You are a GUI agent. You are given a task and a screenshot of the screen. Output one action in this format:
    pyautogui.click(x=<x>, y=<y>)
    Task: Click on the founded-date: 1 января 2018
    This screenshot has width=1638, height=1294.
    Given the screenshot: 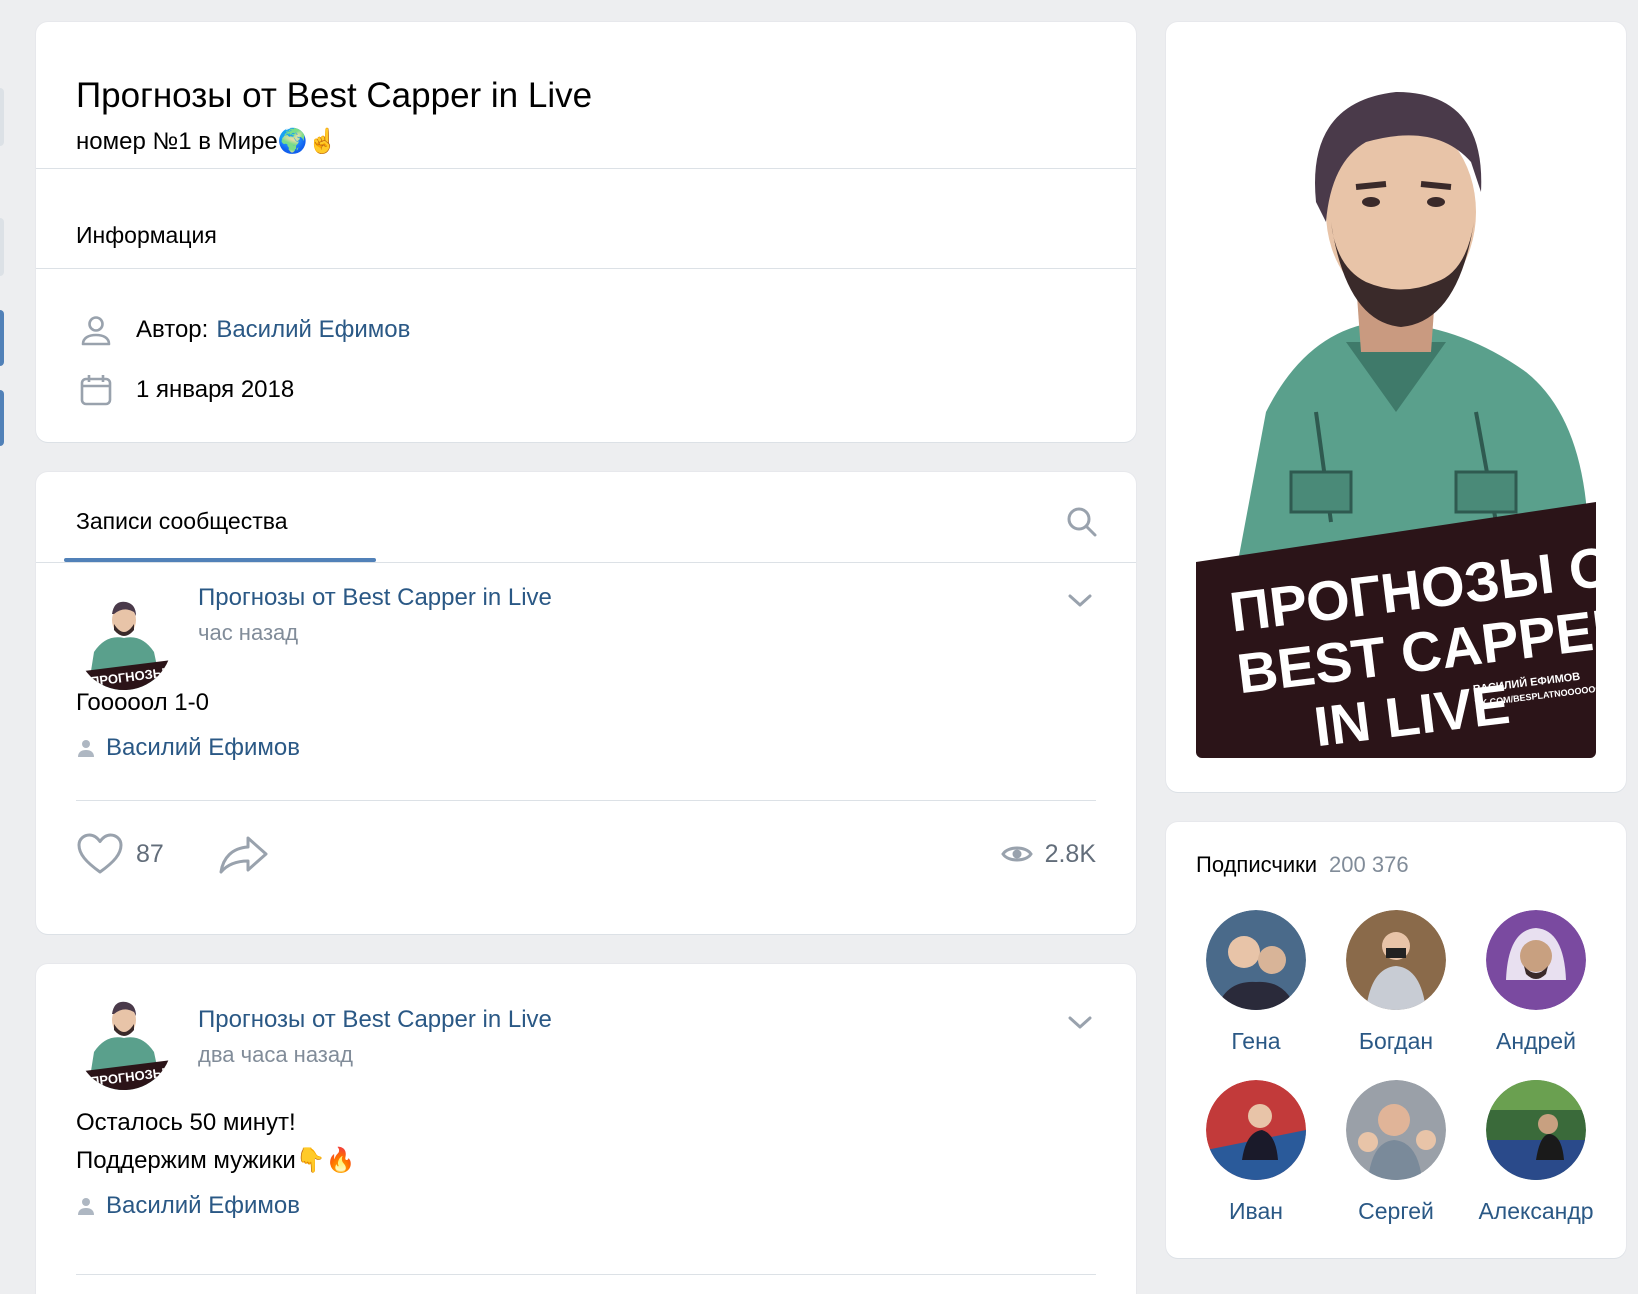 What is the action you would take?
    pyautogui.click(x=215, y=389)
    